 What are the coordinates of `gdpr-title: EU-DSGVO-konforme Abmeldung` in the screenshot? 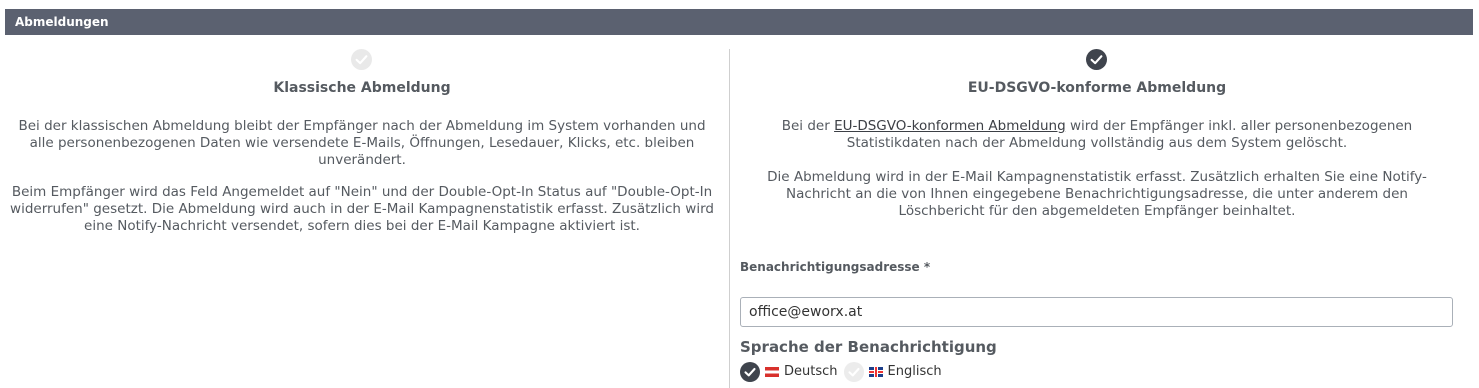 It's located at (1097, 88).